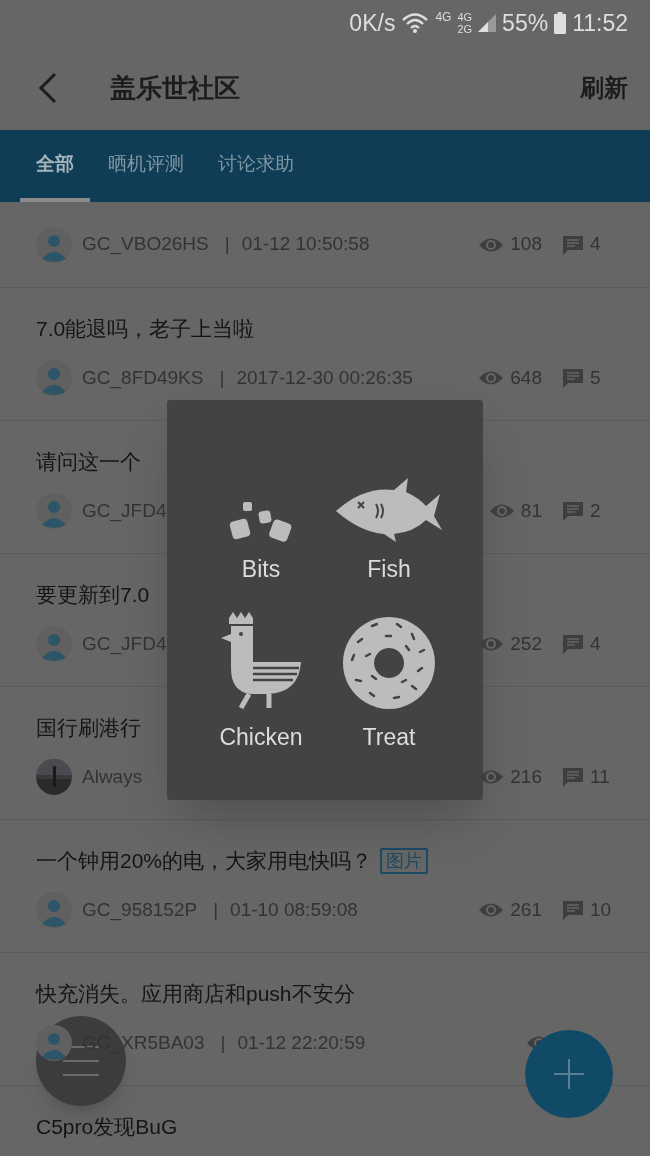 Image resolution: width=650 pixels, height=1156 pixels. What do you see at coordinates (261, 528) in the screenshot?
I see `treat-option: Bits` at bounding box center [261, 528].